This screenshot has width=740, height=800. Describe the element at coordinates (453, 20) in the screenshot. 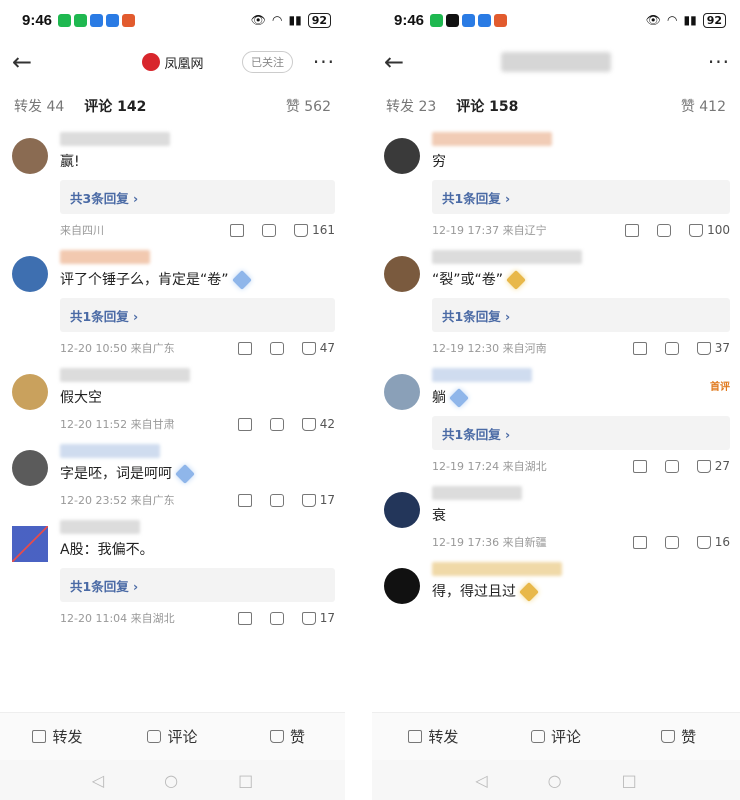

I see `qq-icon` at that location.